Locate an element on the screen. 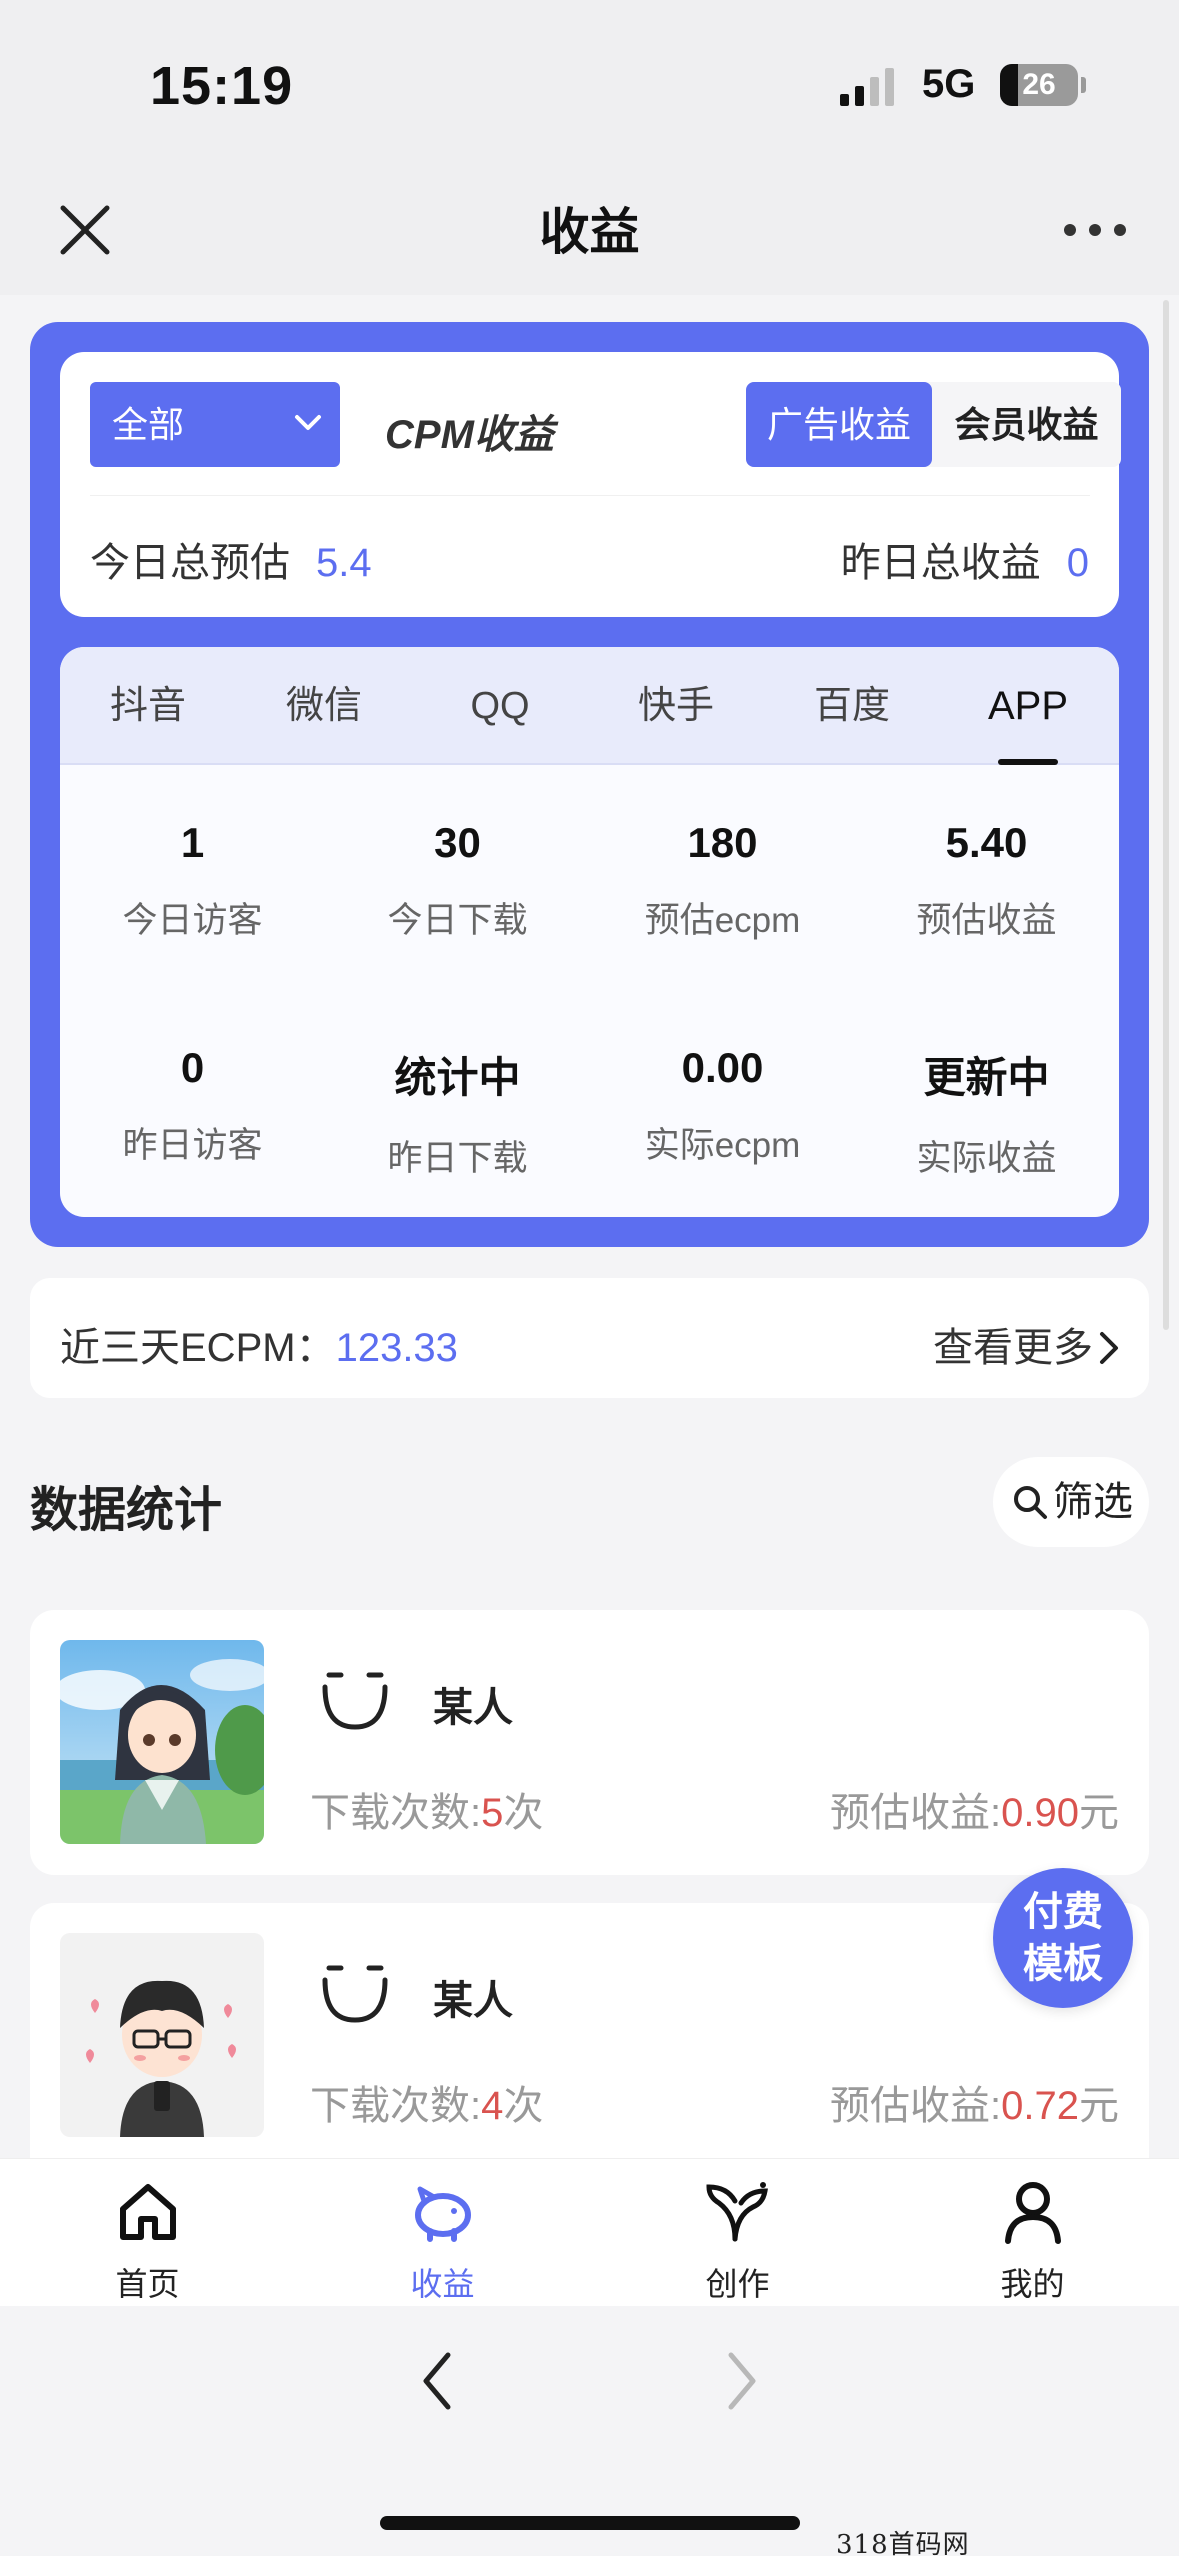  section-title: 数据统计 is located at coordinates (126, 1510).